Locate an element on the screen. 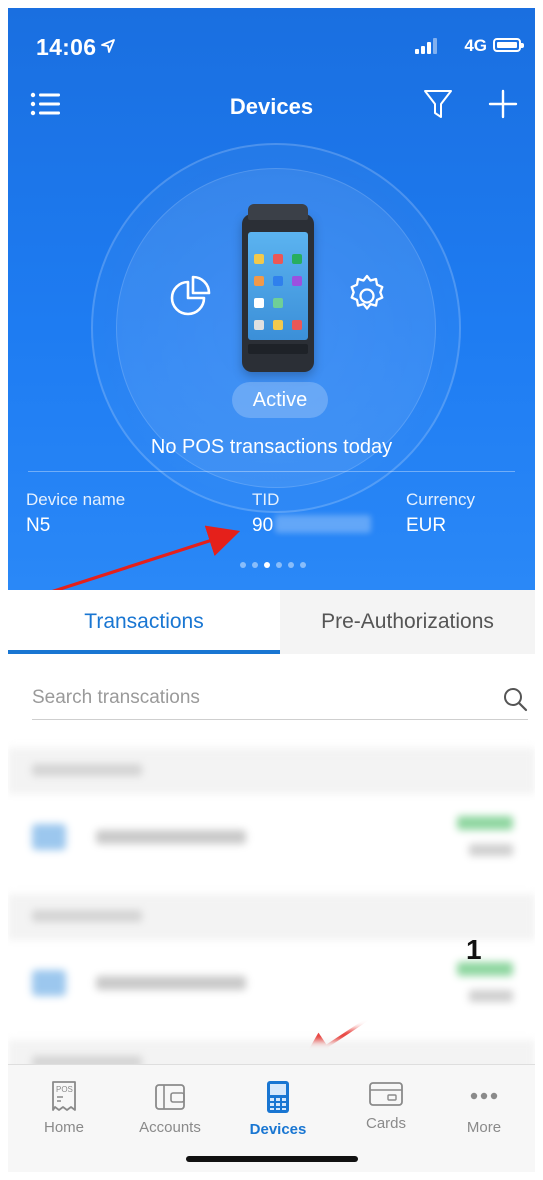 The width and height of the screenshot is (543, 1180). nav-accounts: Accounts is located at coordinates (170, 1112).